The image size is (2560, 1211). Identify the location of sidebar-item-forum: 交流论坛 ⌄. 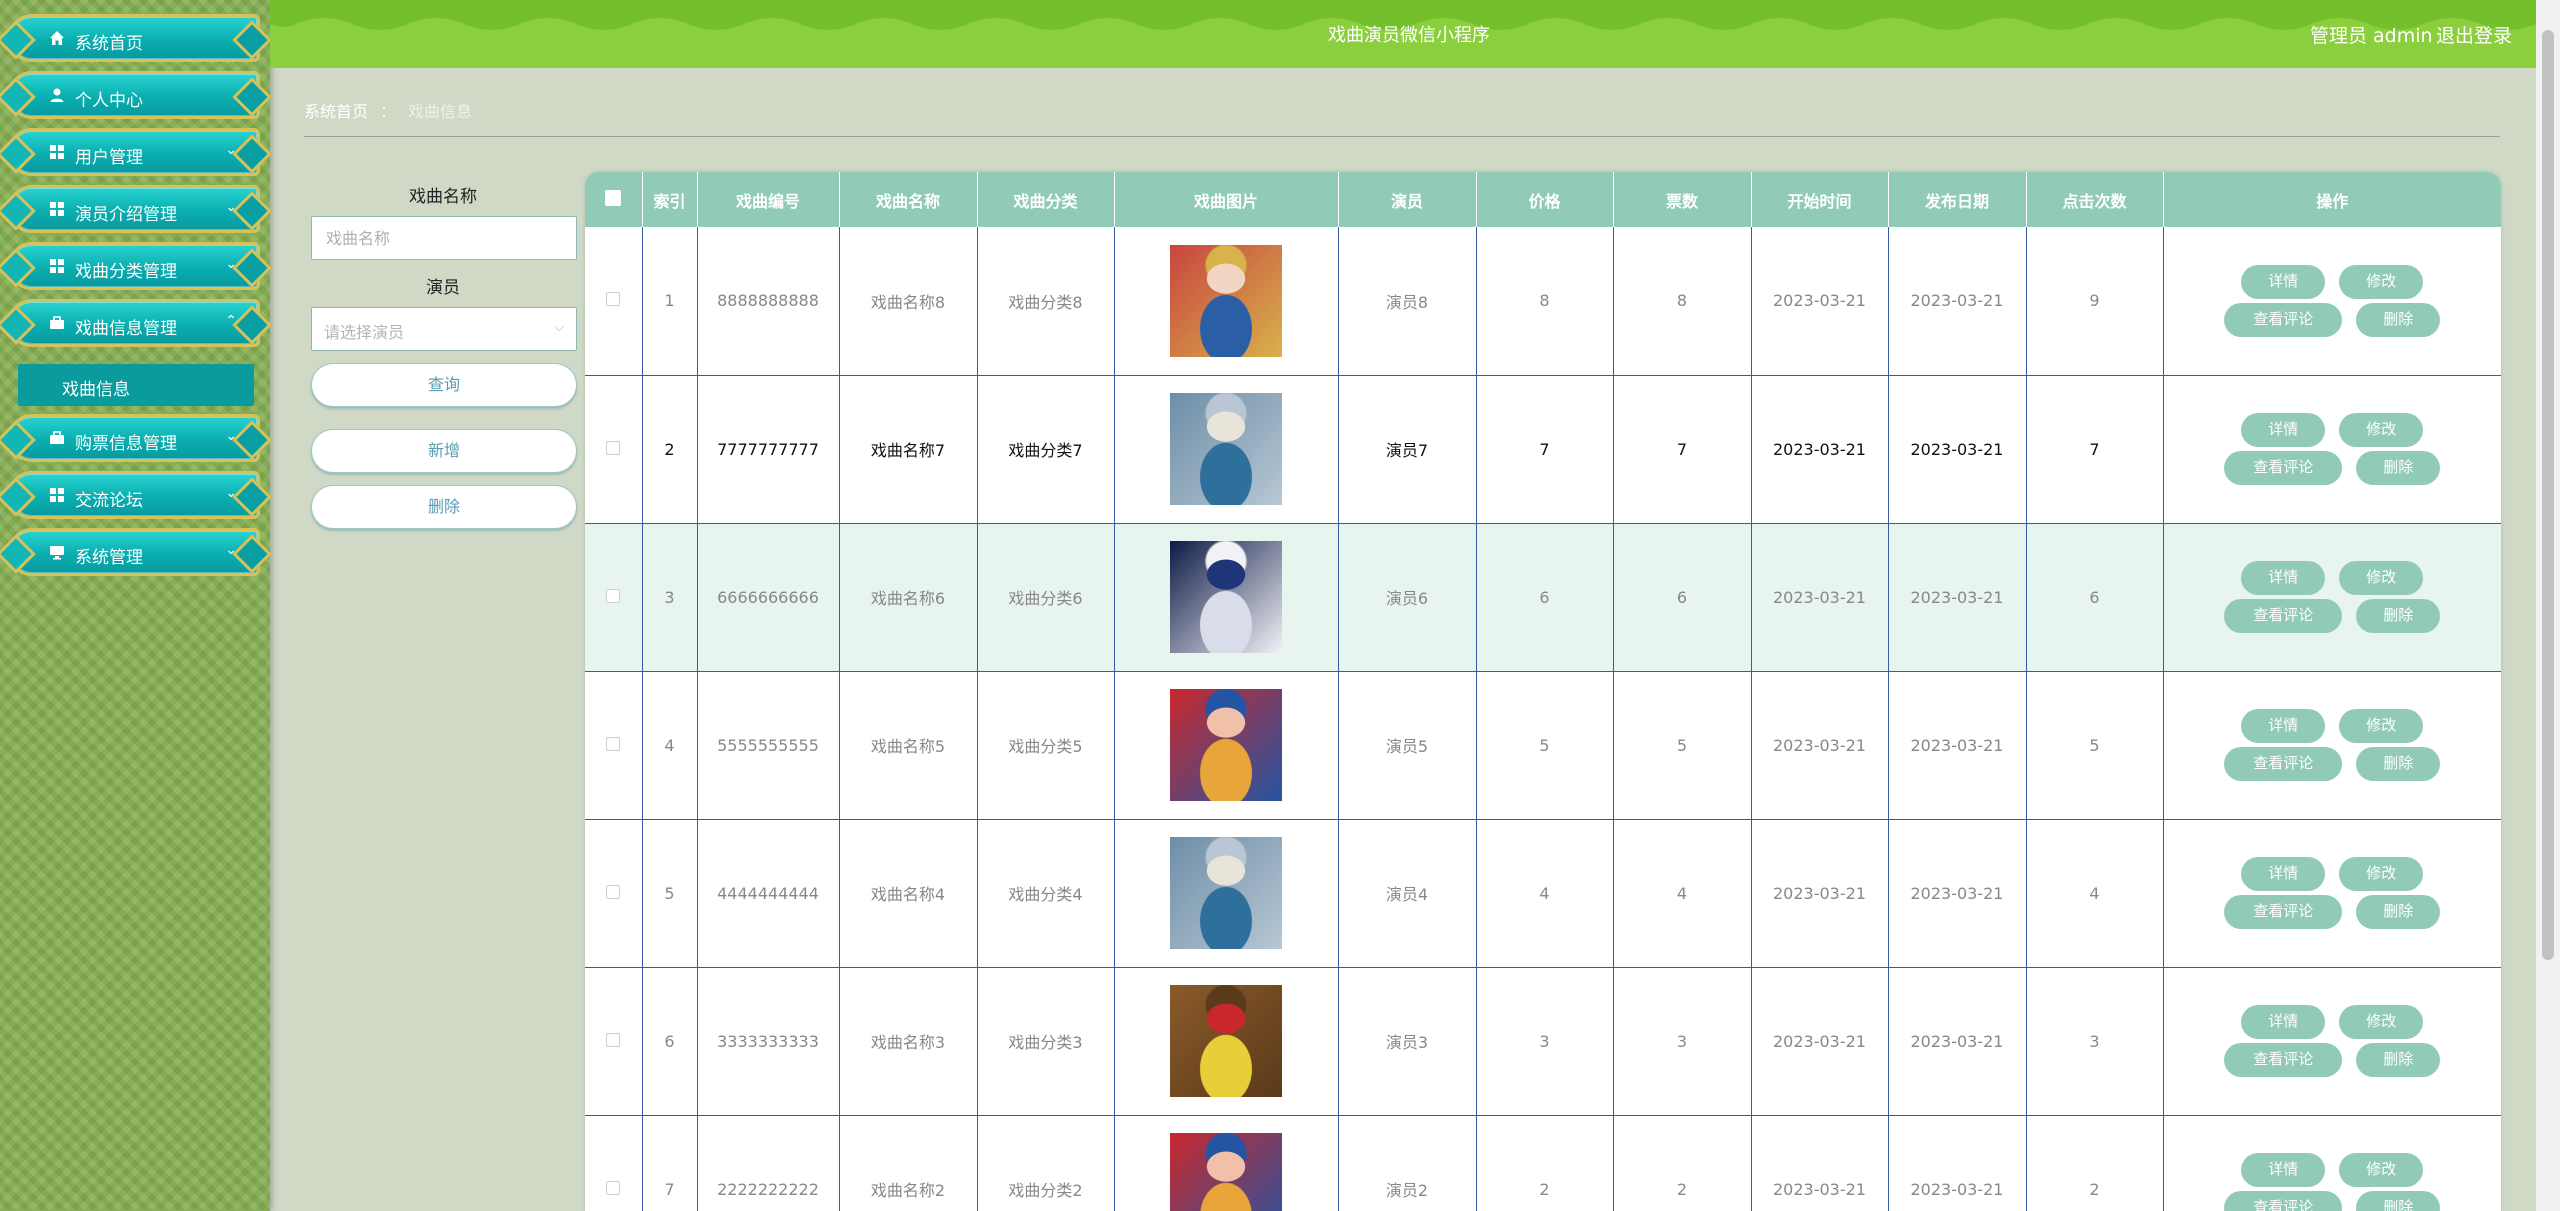
(134, 495).